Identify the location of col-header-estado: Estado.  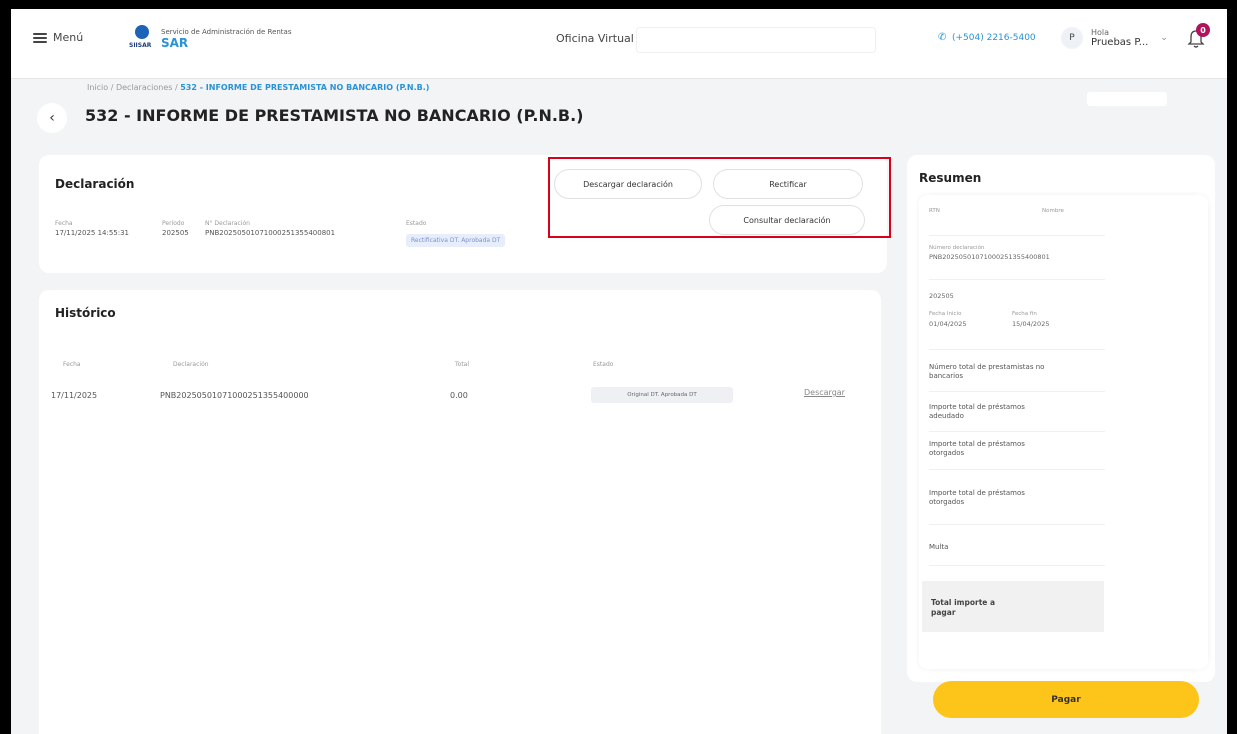
(603, 364).